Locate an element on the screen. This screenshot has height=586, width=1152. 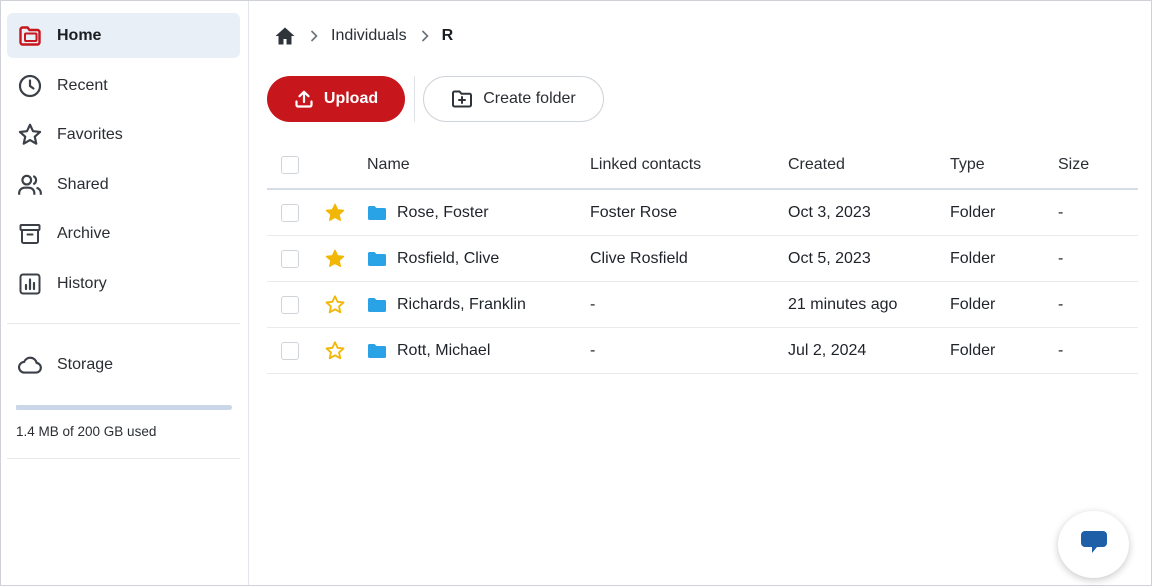
sidebar-item-archive: Archive is located at coordinates (123, 233).